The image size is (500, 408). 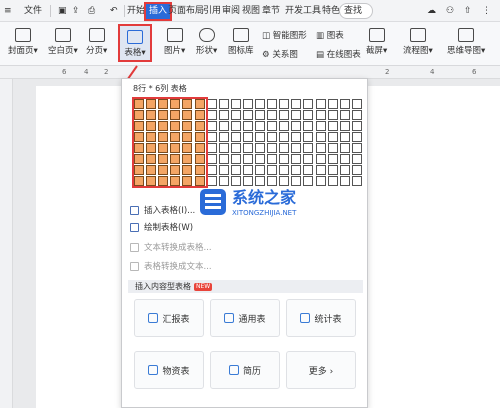 What do you see at coordinates (466, 42) in the screenshot?
I see `mindmap-button: 思维导图▾` at bounding box center [466, 42].